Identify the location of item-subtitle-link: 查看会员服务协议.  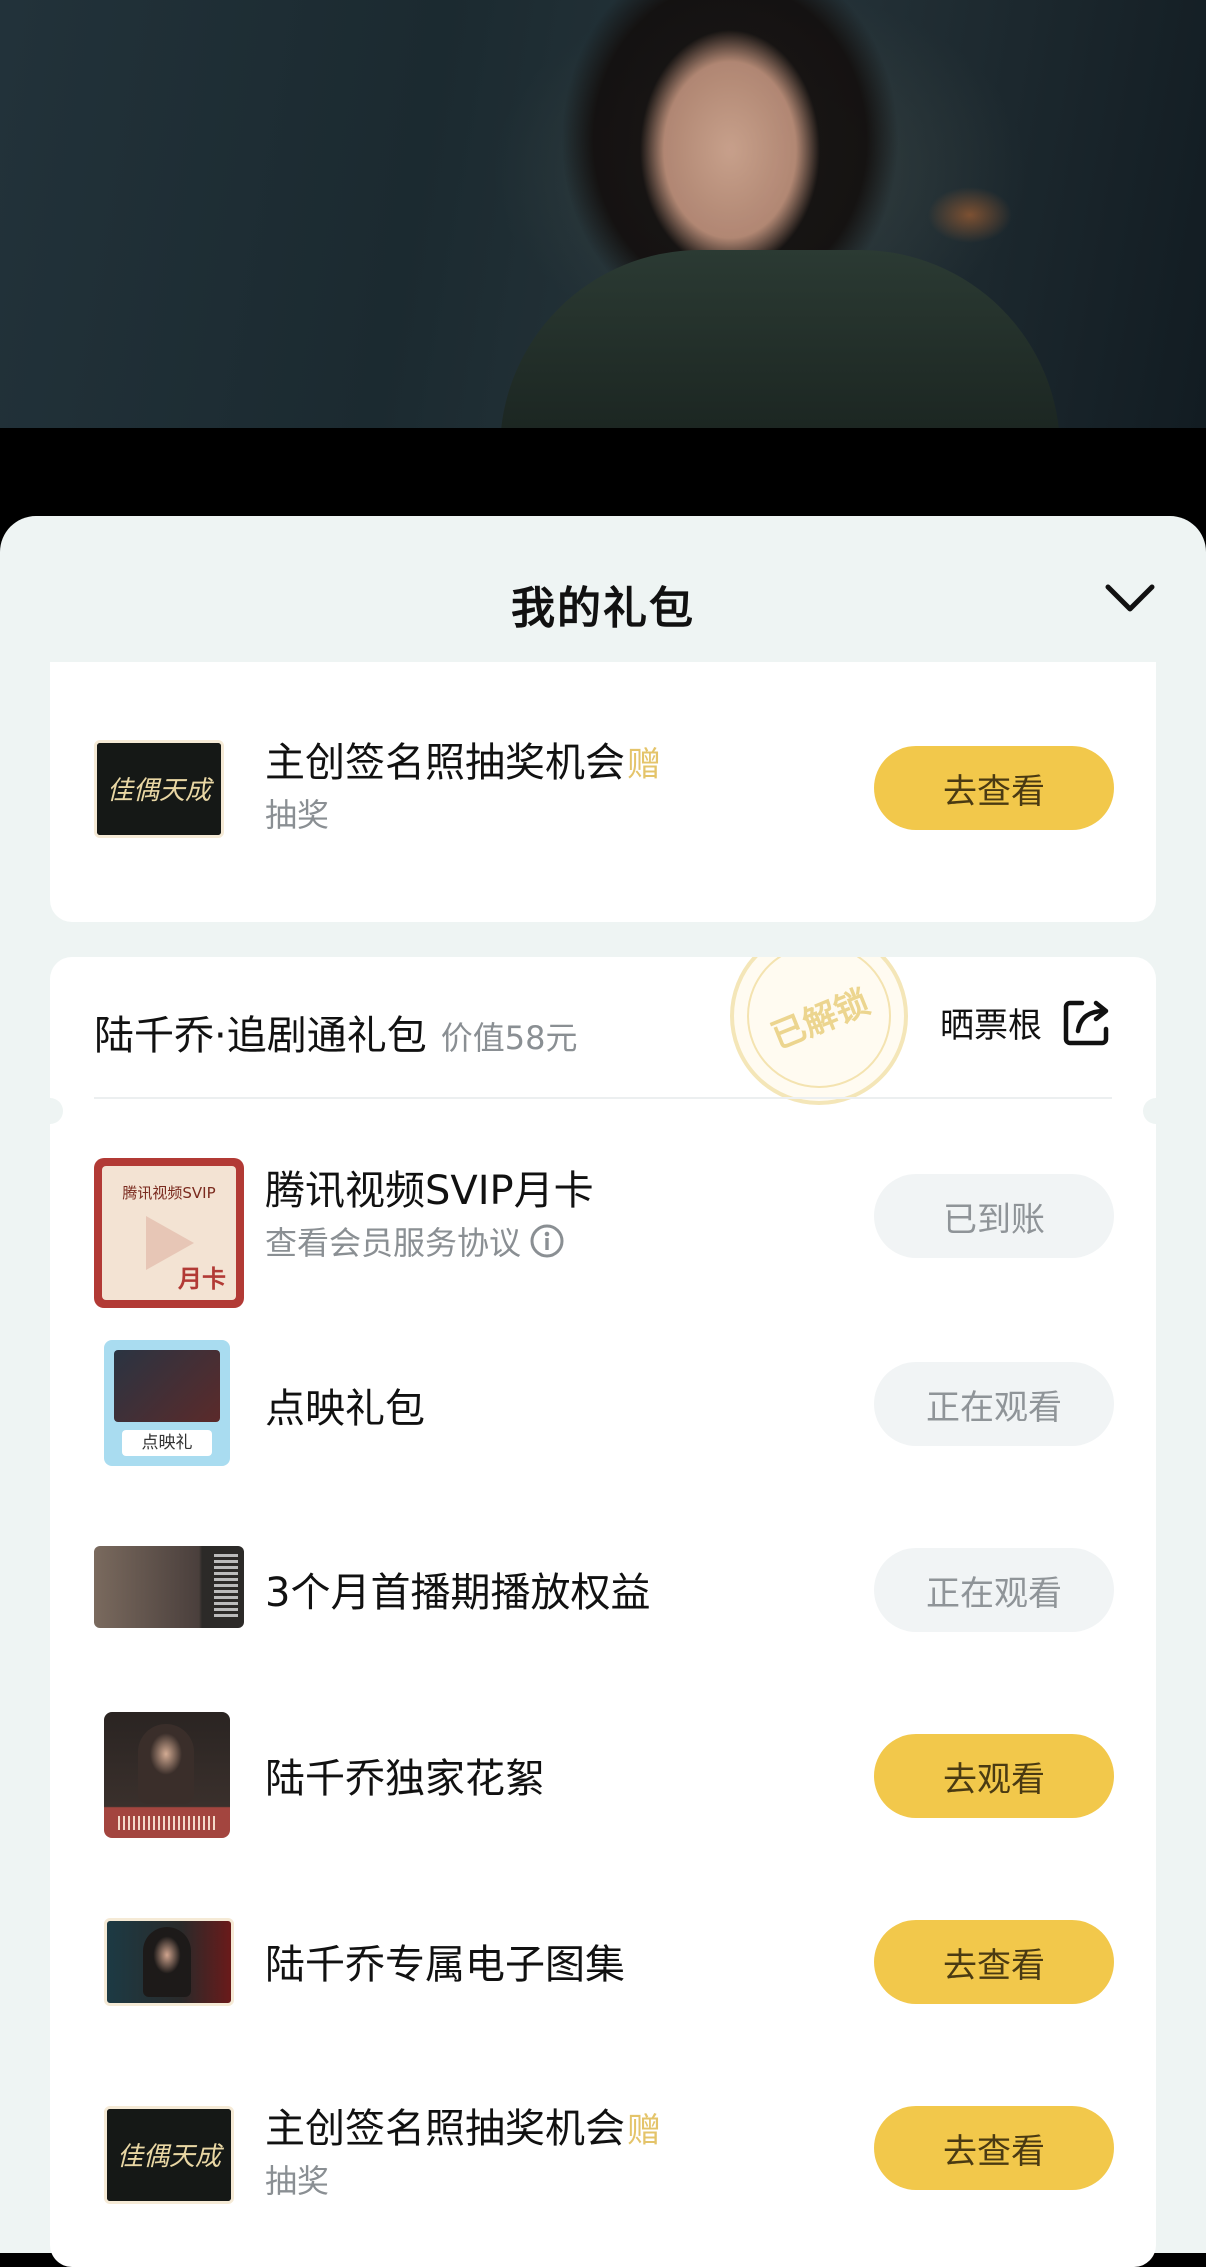
(415, 1241).